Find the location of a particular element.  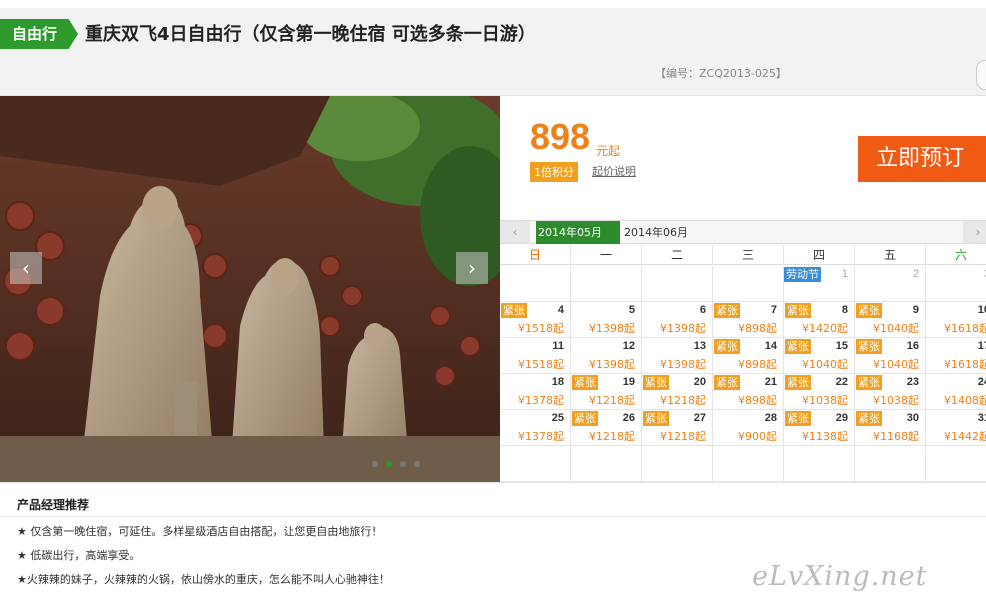

calendar-day: 劳动节 1 is located at coordinates (819, 284).